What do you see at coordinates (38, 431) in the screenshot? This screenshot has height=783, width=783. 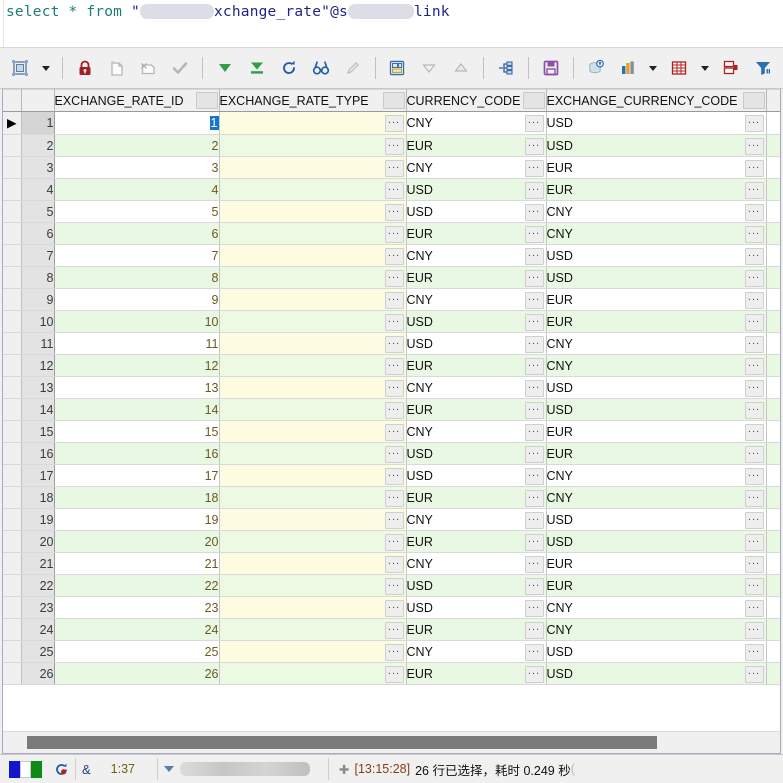 I see `row-number-cell: 15` at bounding box center [38, 431].